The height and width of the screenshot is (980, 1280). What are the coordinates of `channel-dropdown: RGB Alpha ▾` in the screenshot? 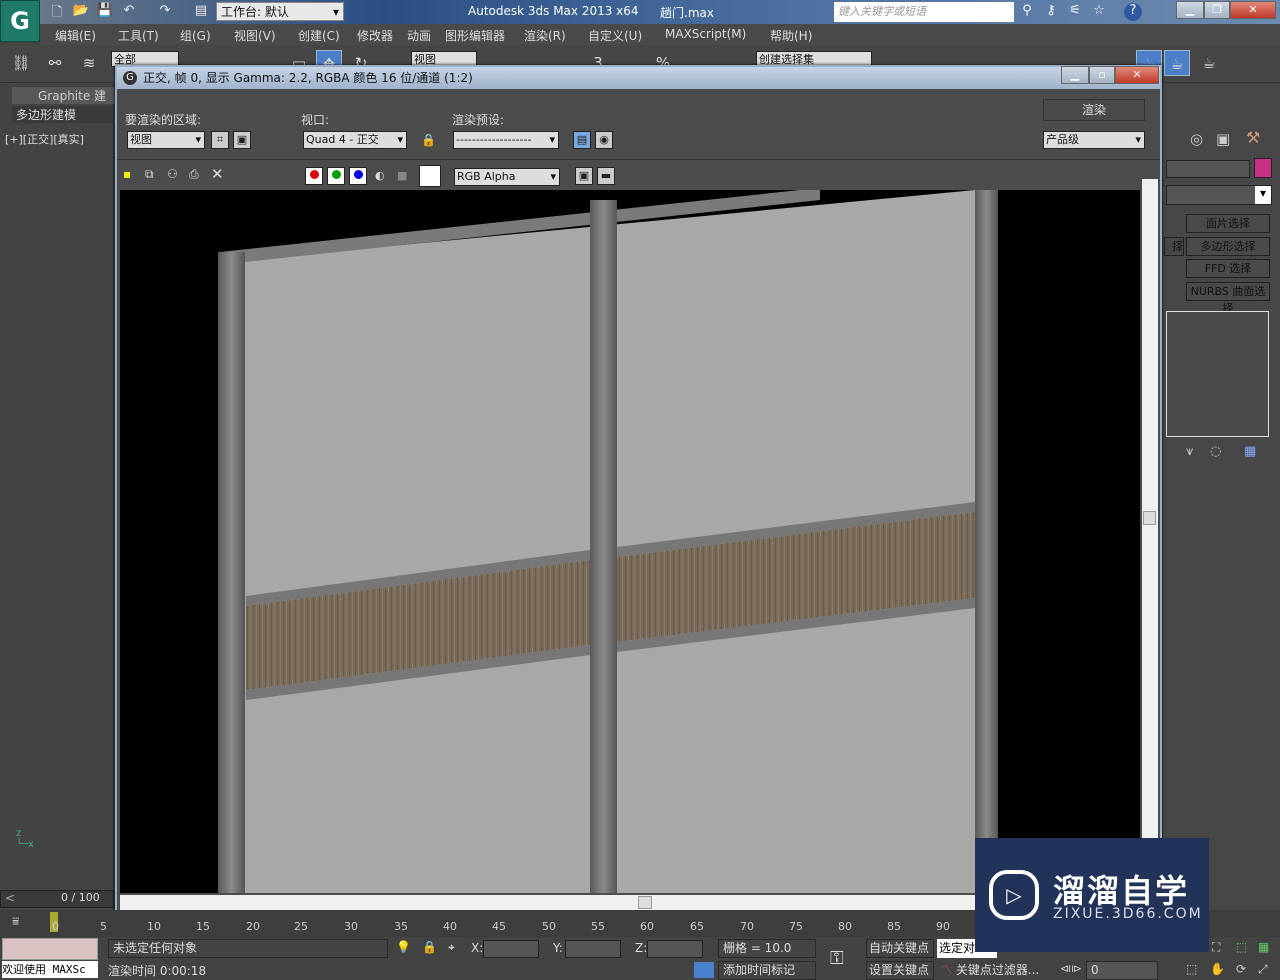 It's located at (507, 177).